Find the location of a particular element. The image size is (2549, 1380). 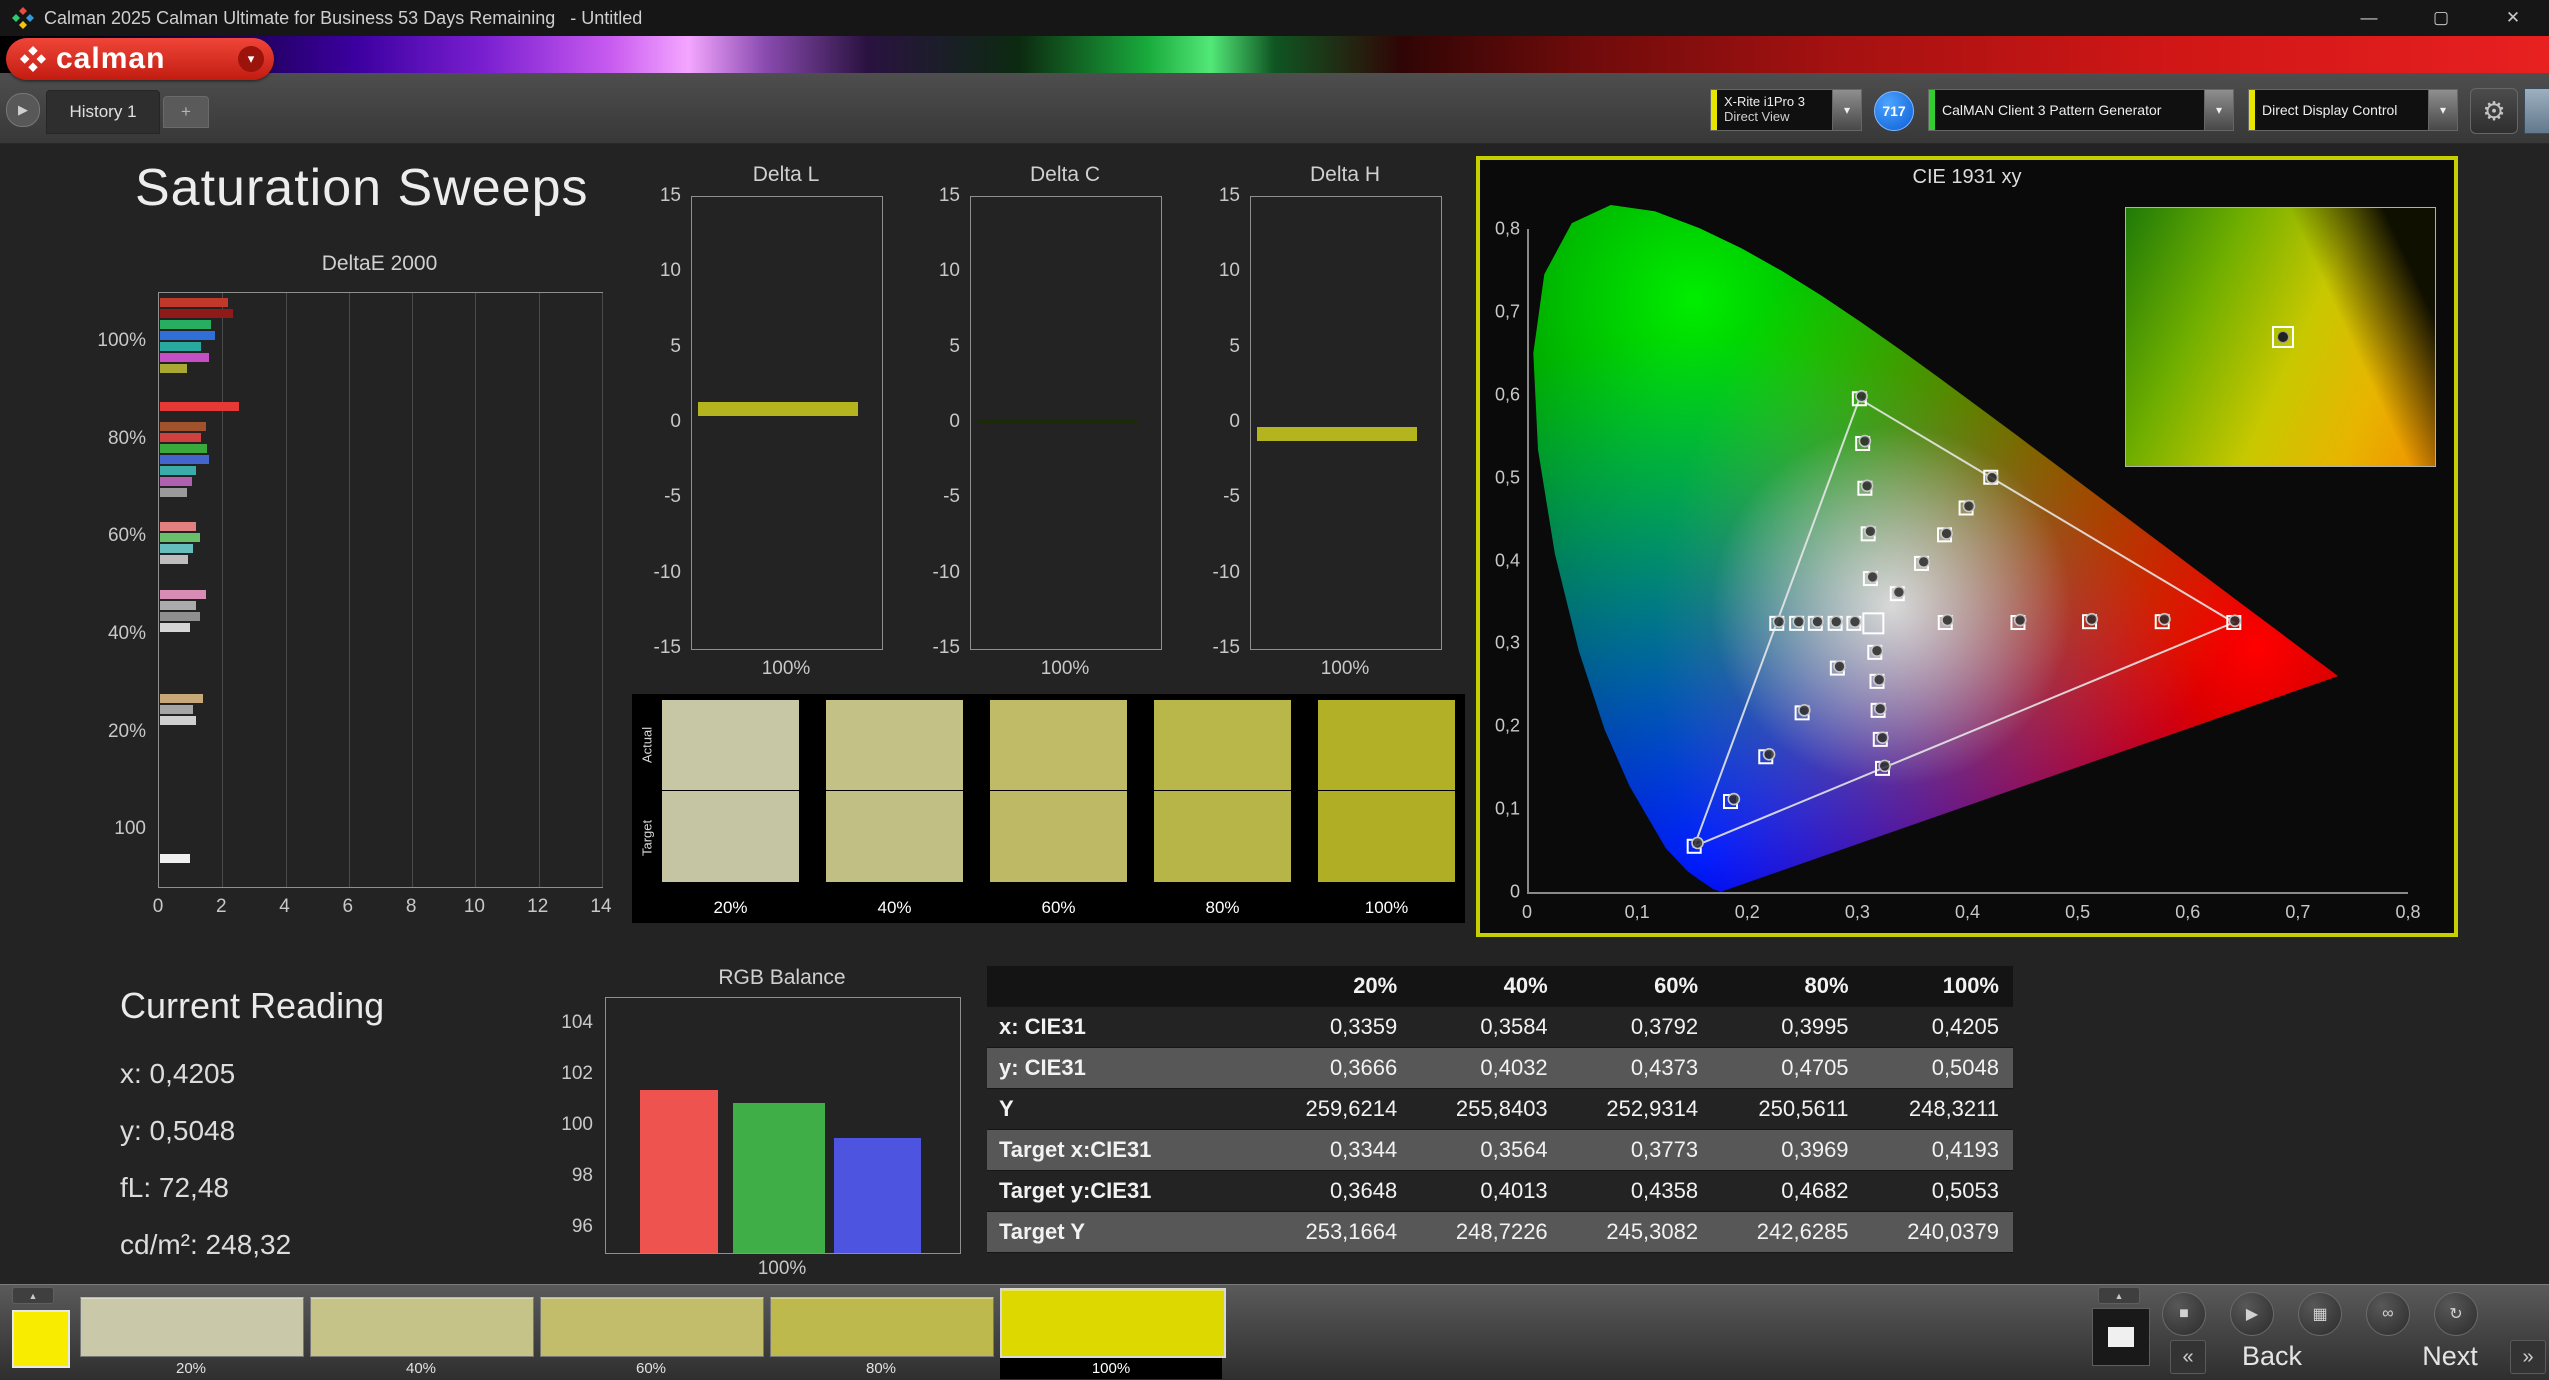

tab-history-1: History 1 is located at coordinates (103, 112).